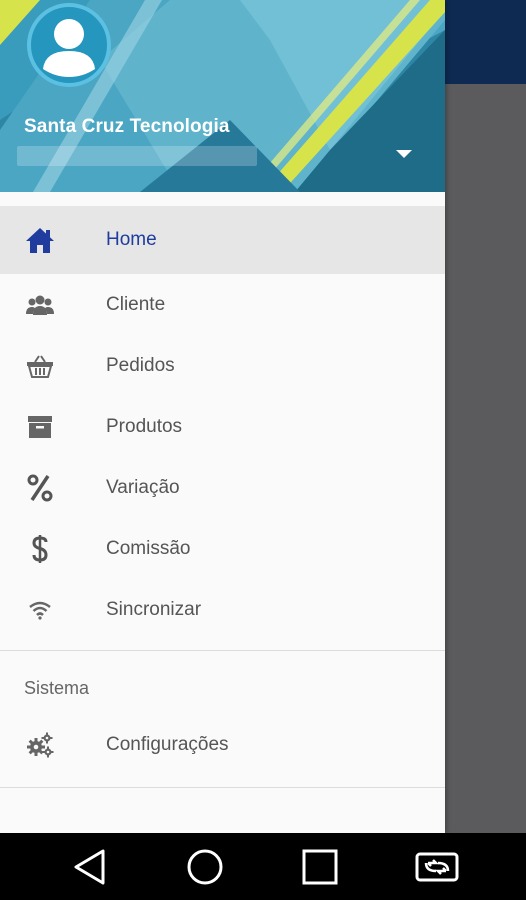 Image resolution: width=526 pixels, height=900 pixels. Describe the element at coordinates (205, 867) in the screenshot. I see `home-circle-icon` at that location.